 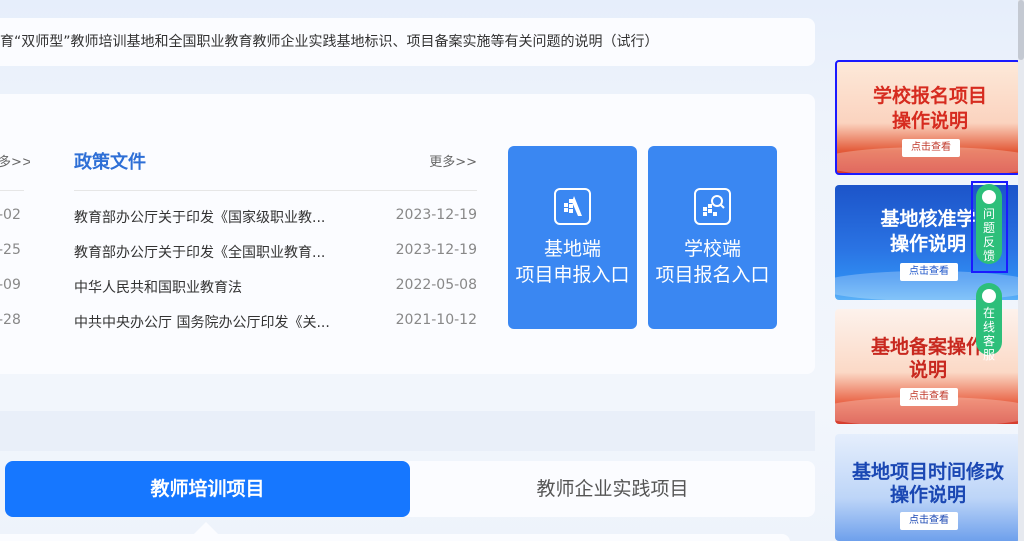 I want to click on school-entry-label: 学校端, so click(x=712, y=249).